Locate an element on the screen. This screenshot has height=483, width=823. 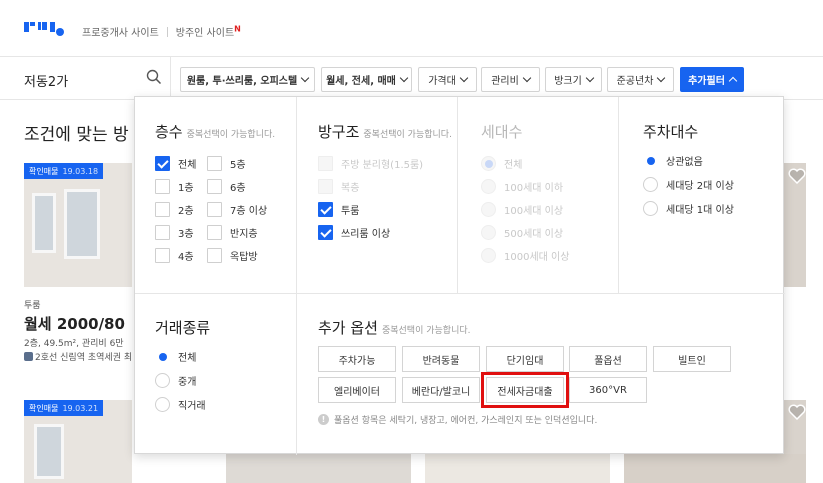
option-label: 옥탑방 is located at coordinates (244, 257).